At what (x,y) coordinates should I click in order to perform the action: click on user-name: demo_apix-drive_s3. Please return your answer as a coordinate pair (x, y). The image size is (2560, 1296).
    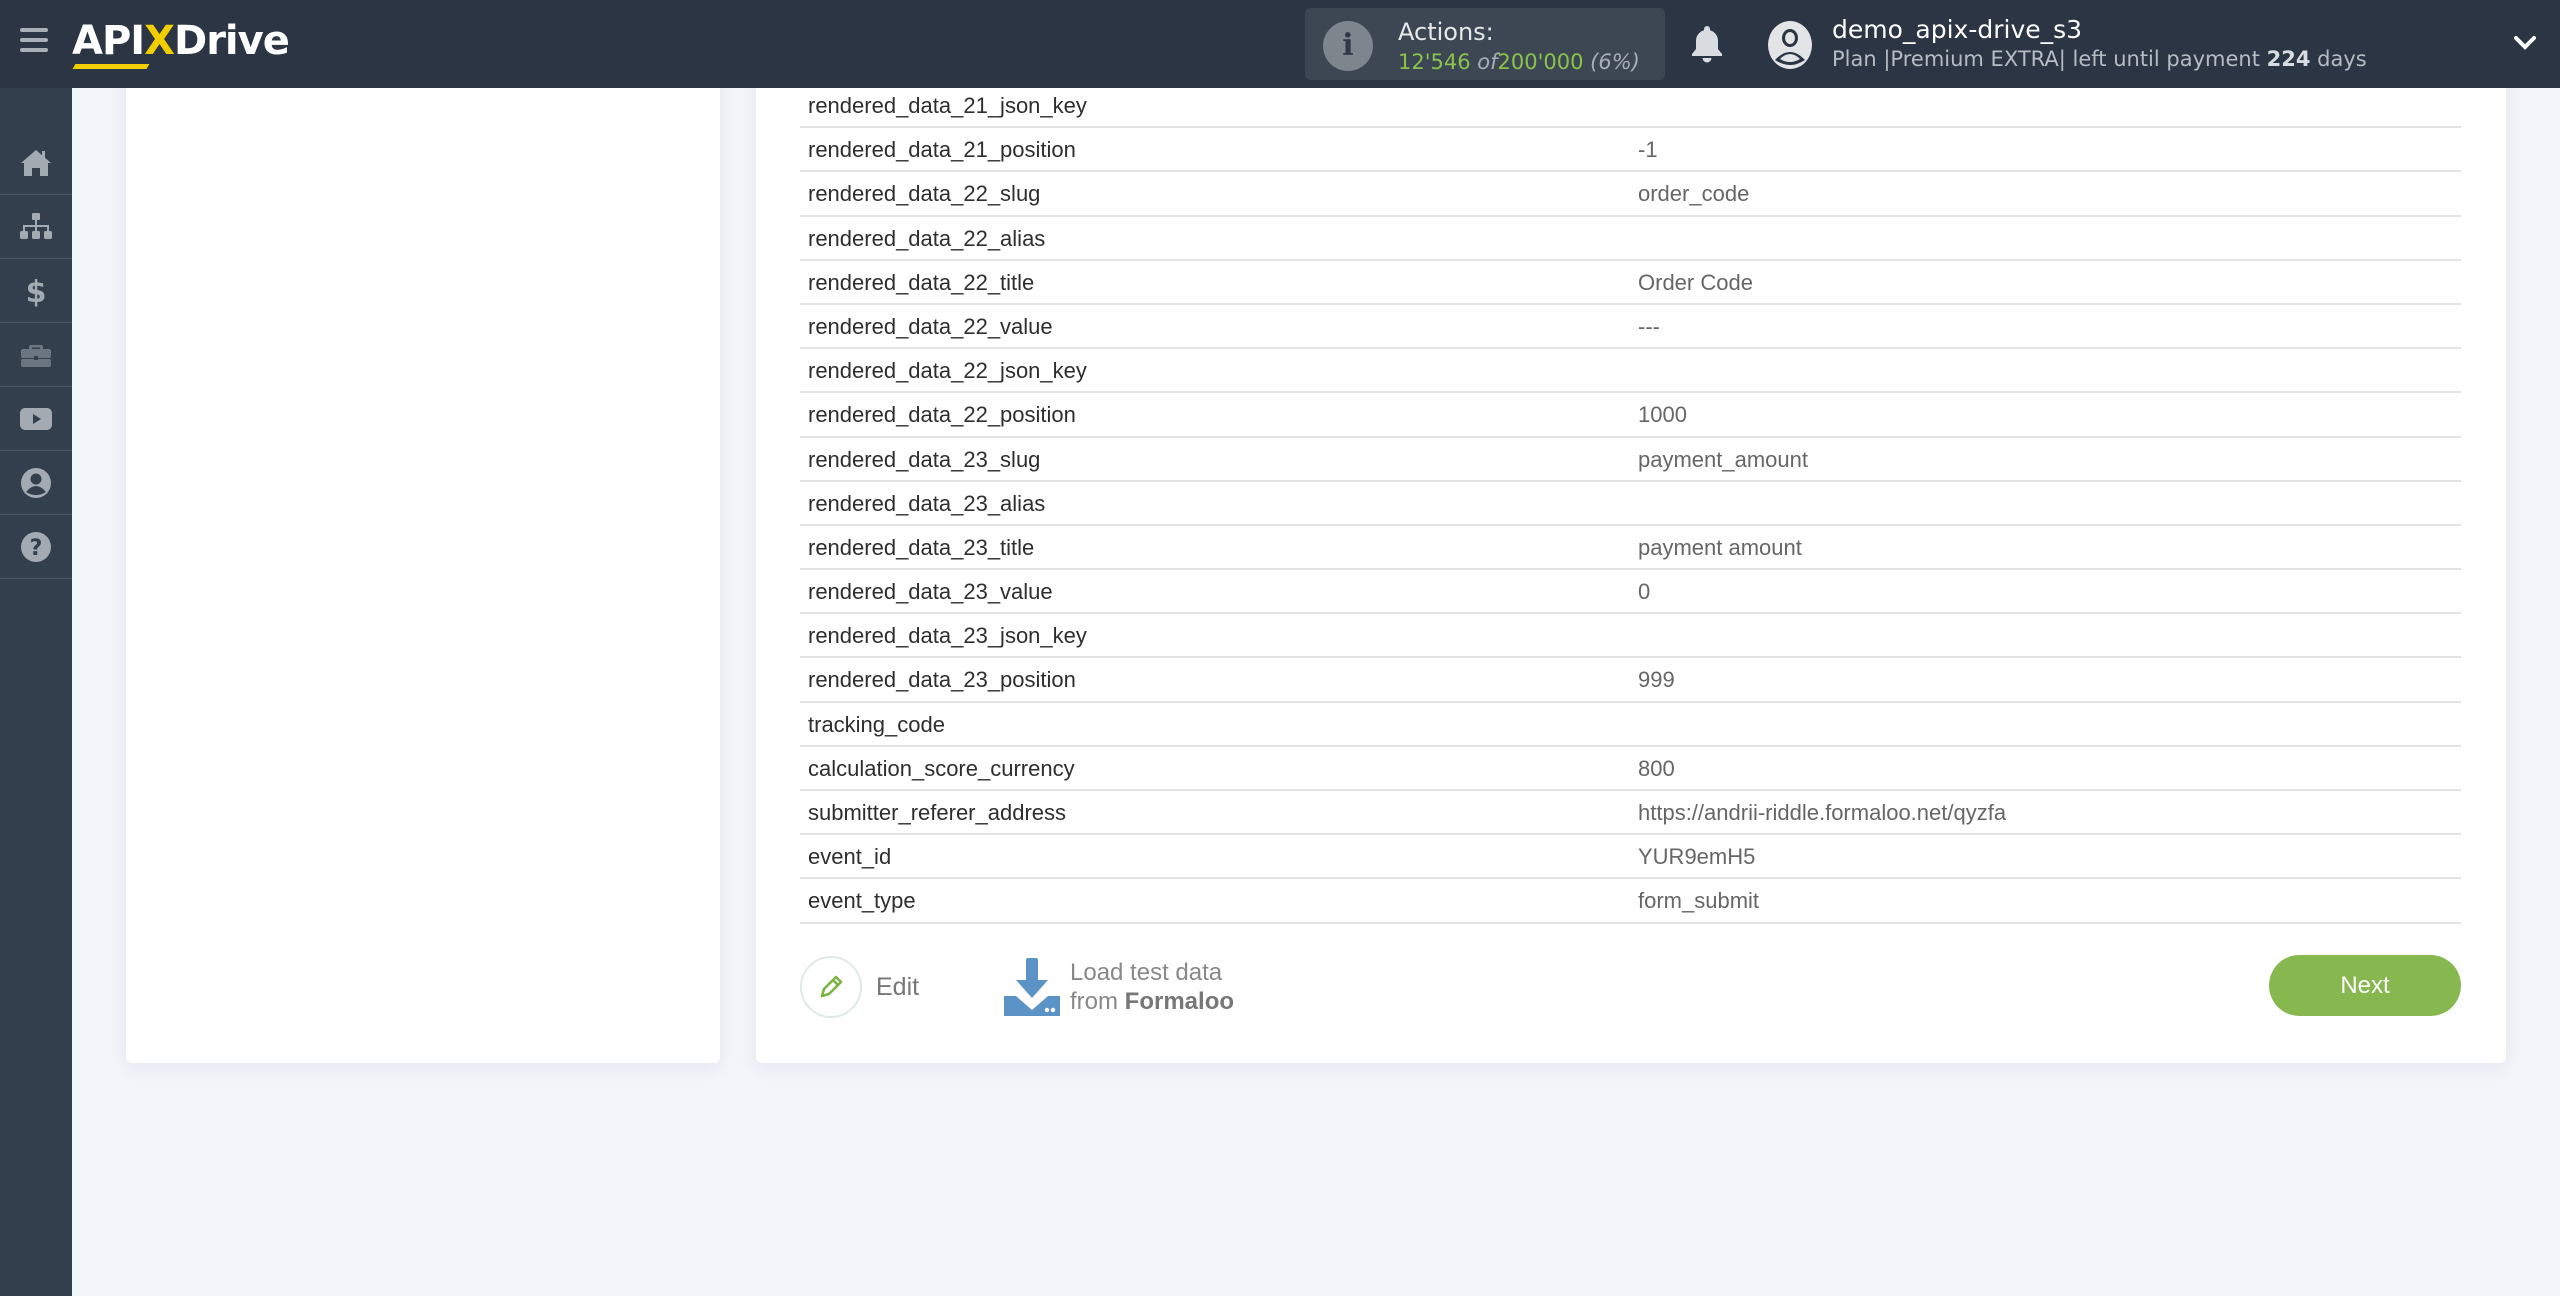
    Looking at the image, I should click on (1957, 29).